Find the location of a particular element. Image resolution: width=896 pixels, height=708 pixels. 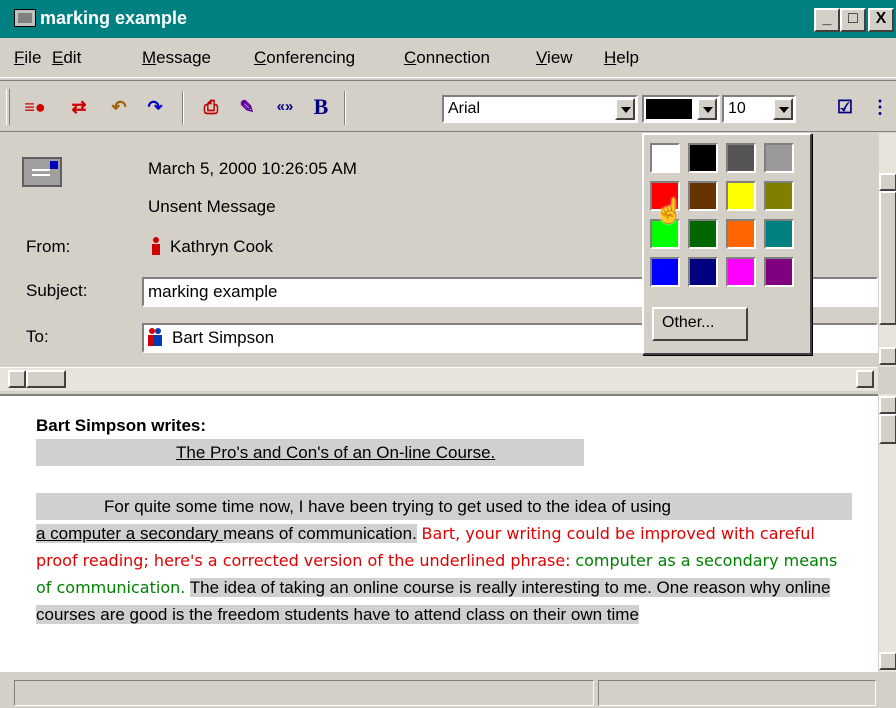

from-value: Kathryn Cook is located at coordinates (212, 247).